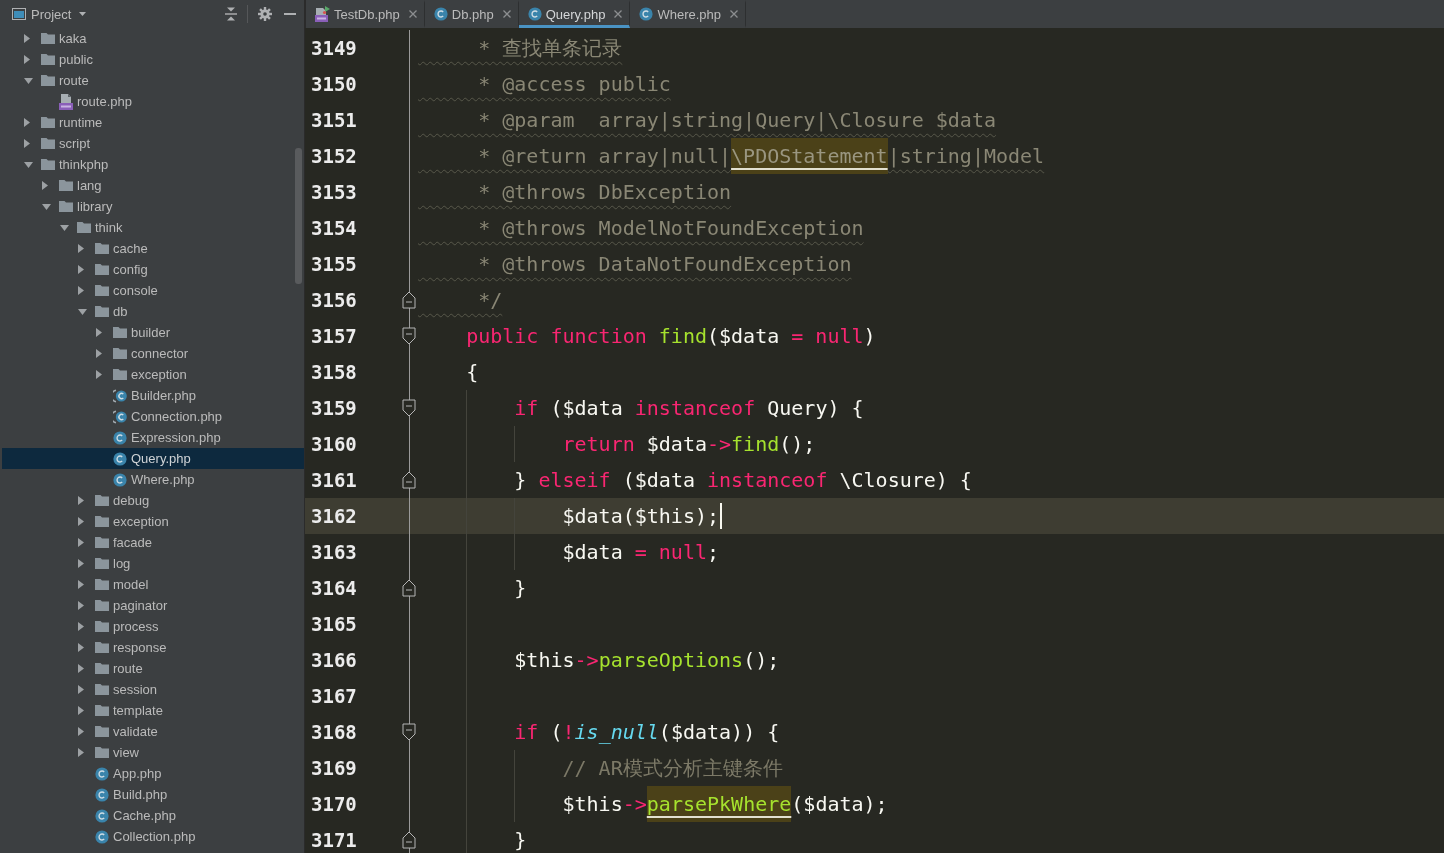  Describe the element at coordinates (153, 458) in the screenshot. I see `tree-item: Query.php` at that location.